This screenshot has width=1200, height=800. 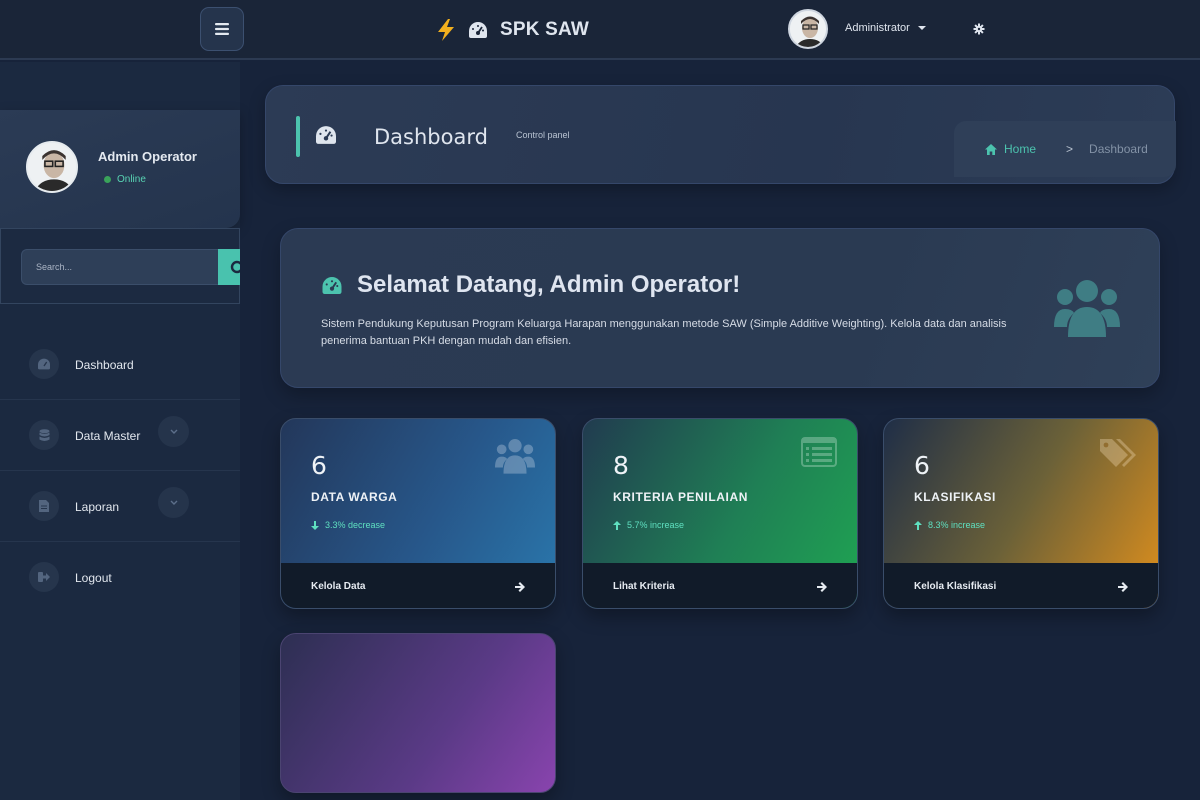 What do you see at coordinates (877, 28) in the screenshot?
I see `user-menu-label: Administrator` at bounding box center [877, 28].